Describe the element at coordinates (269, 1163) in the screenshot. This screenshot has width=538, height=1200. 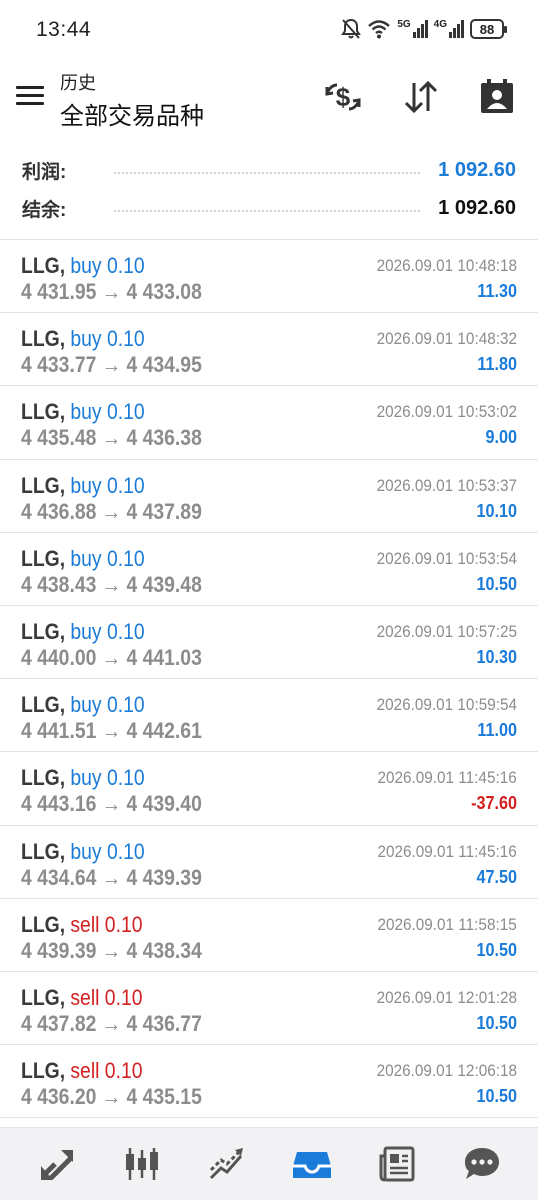
I see `bottom-nav` at that location.